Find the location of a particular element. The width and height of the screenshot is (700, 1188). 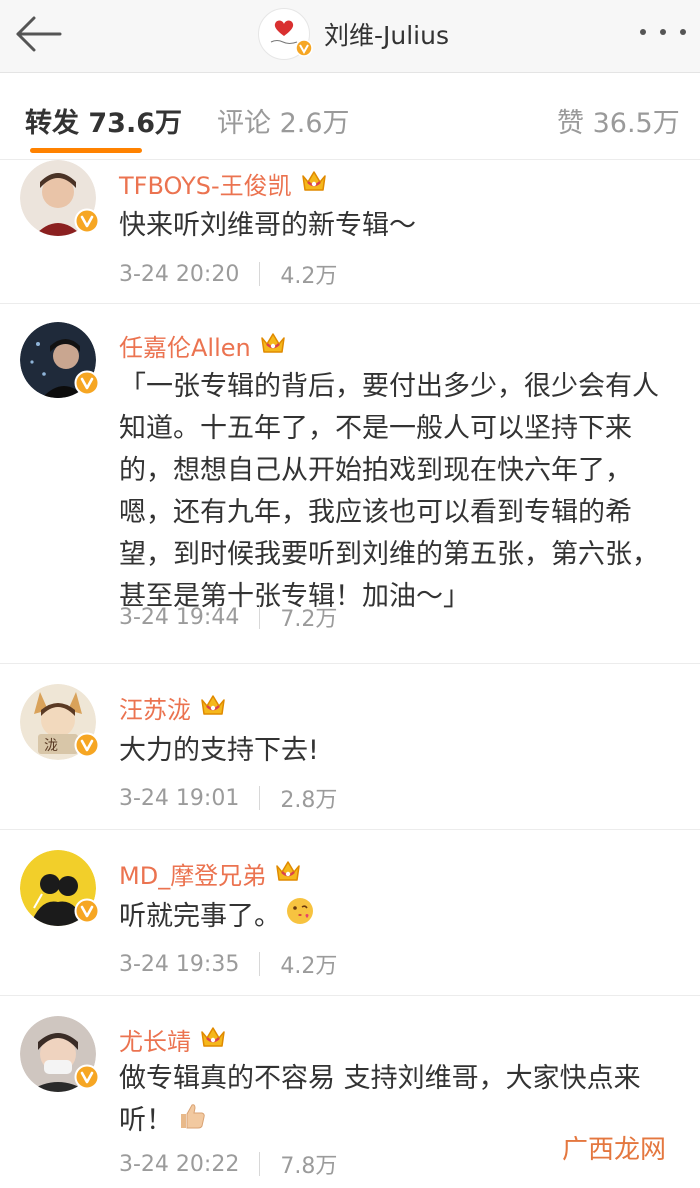

tab-reposts: 转发 73.6万 is located at coordinates (103, 120).